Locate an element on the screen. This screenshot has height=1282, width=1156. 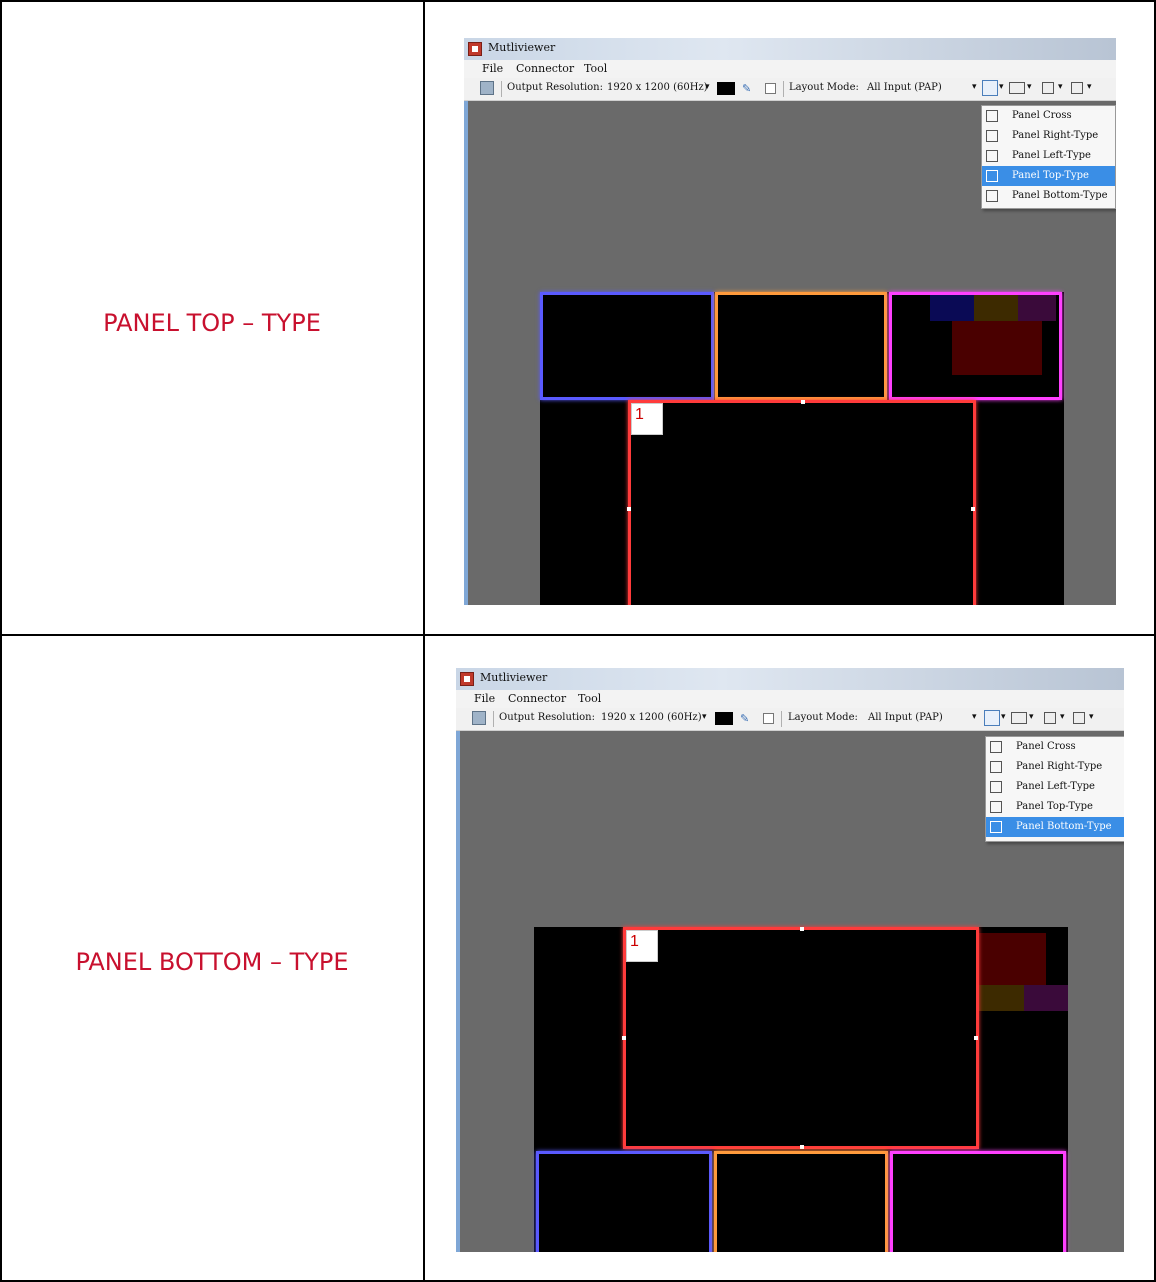
table-border-left is located at coordinates (1, 641).